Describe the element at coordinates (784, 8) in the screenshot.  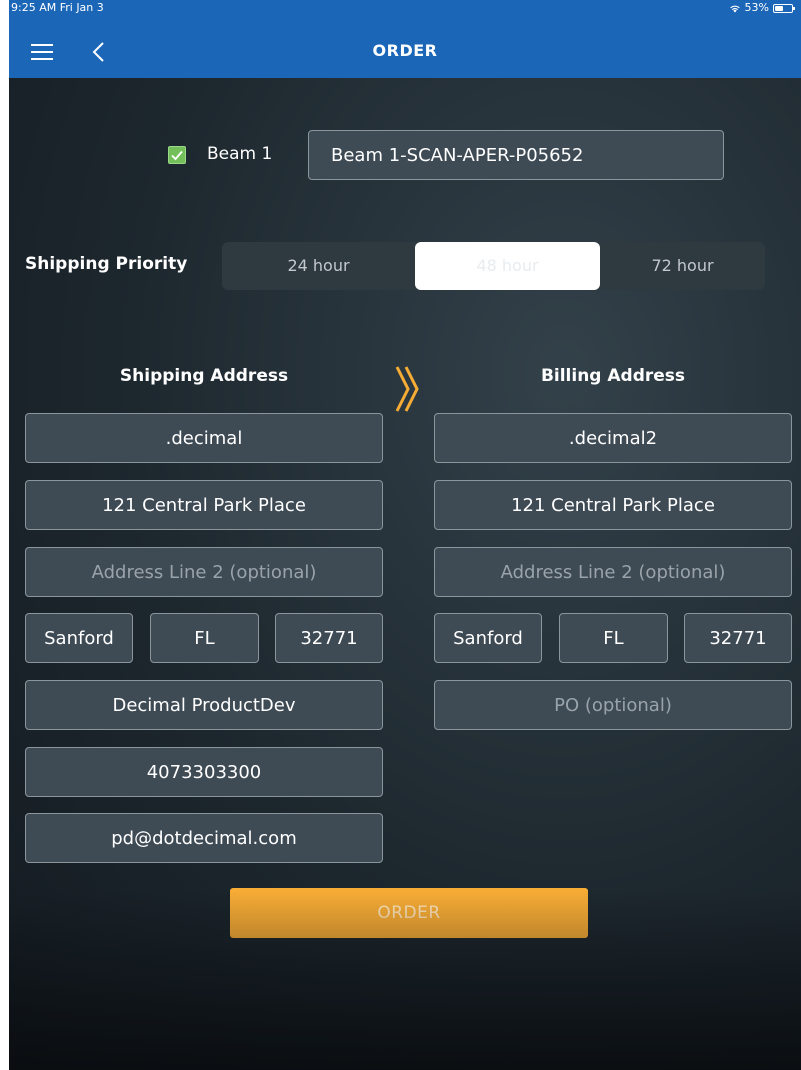
I see `battery-icon` at that location.